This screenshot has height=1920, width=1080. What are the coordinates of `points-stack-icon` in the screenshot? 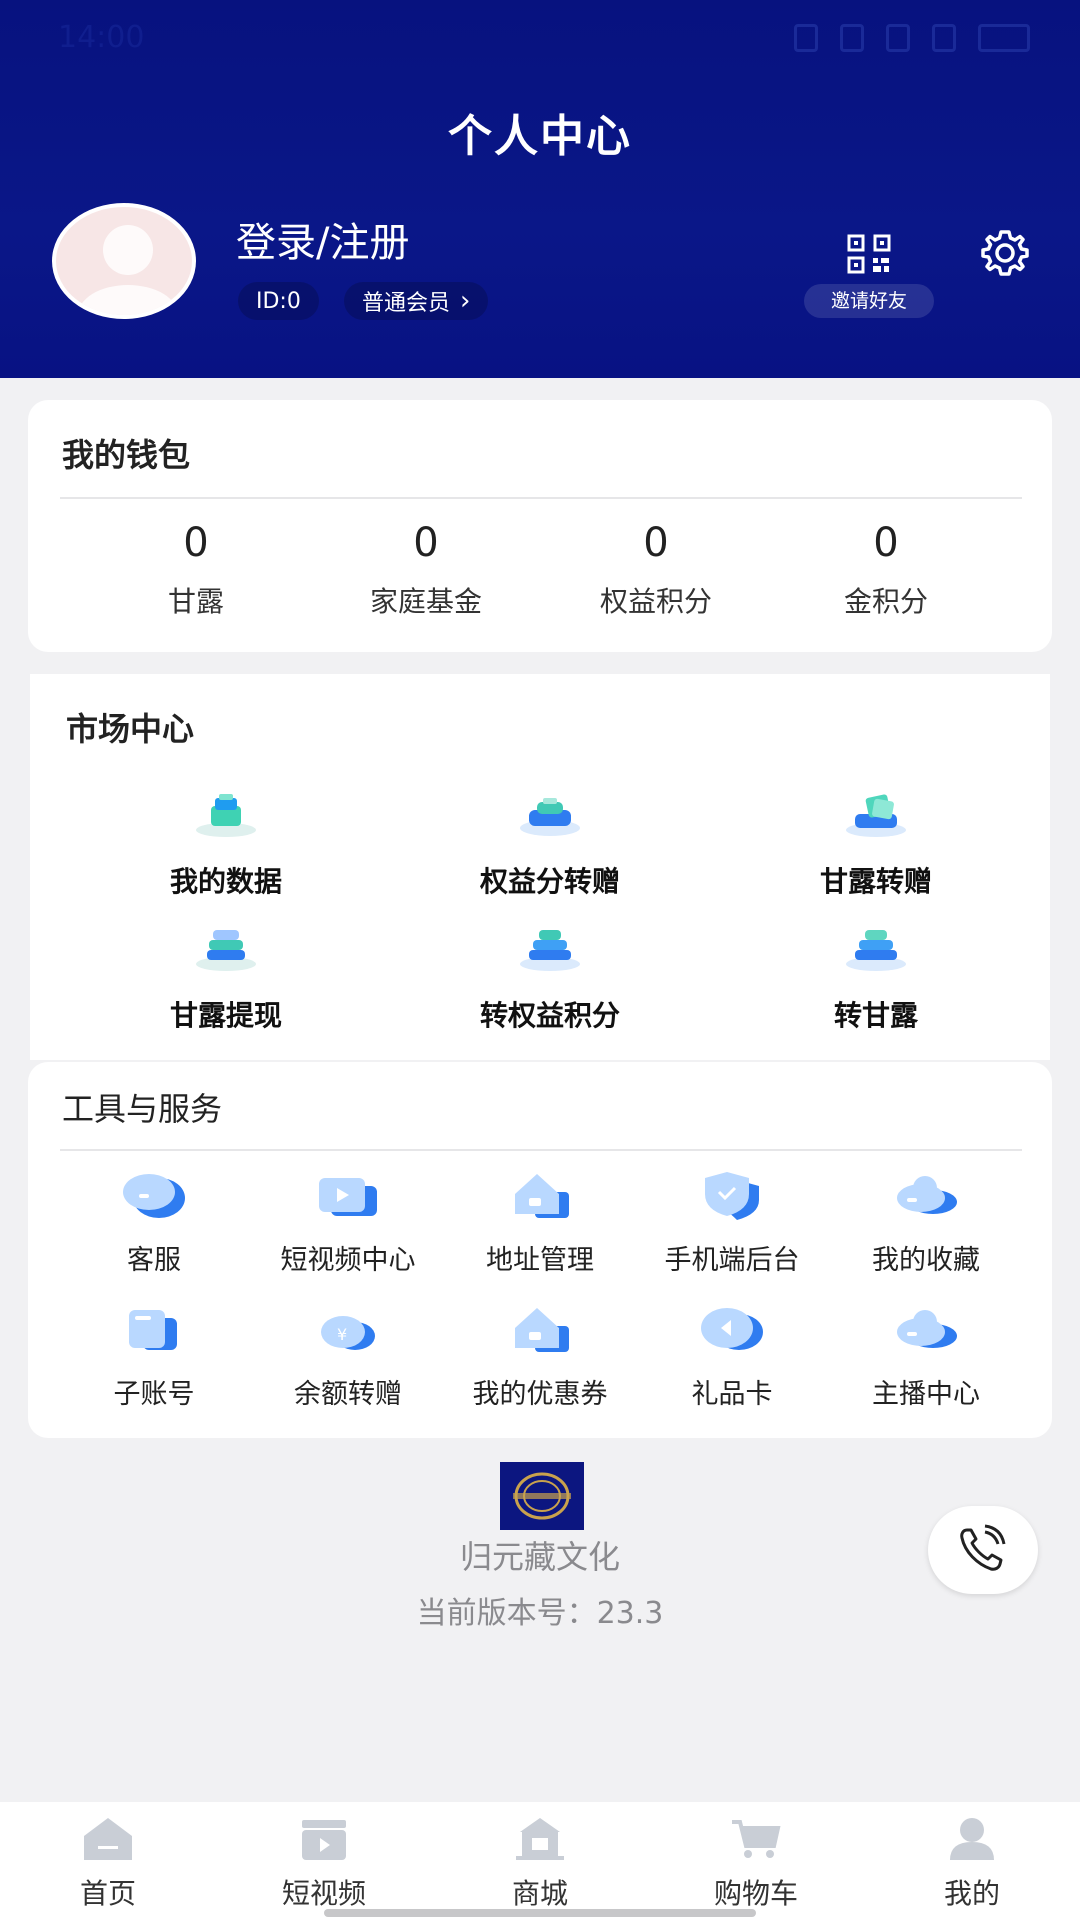 It's located at (550, 950).